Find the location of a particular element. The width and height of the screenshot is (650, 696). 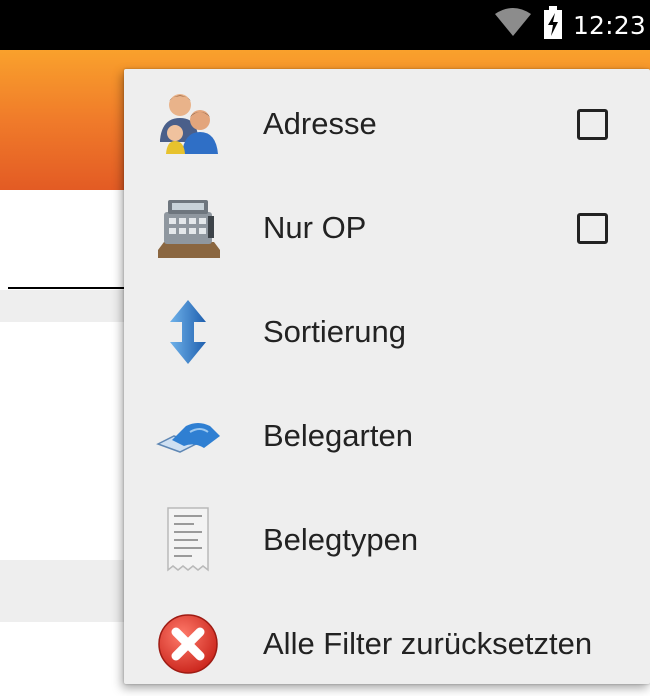

menu-item-label: Sortierung is located at coordinates (335, 331).